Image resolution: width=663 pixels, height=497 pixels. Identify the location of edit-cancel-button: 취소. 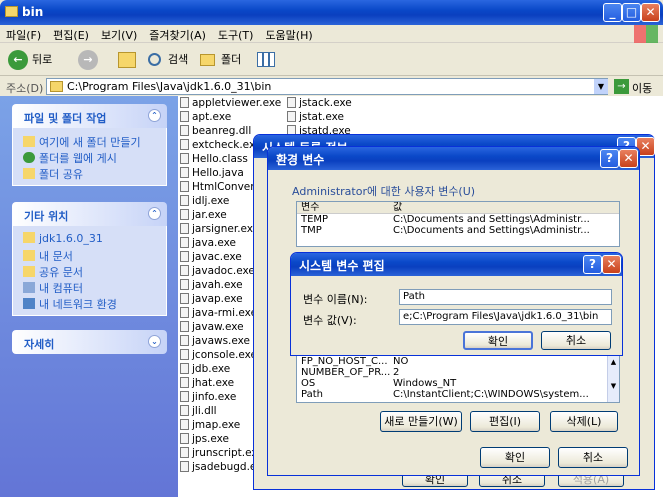
(576, 340).